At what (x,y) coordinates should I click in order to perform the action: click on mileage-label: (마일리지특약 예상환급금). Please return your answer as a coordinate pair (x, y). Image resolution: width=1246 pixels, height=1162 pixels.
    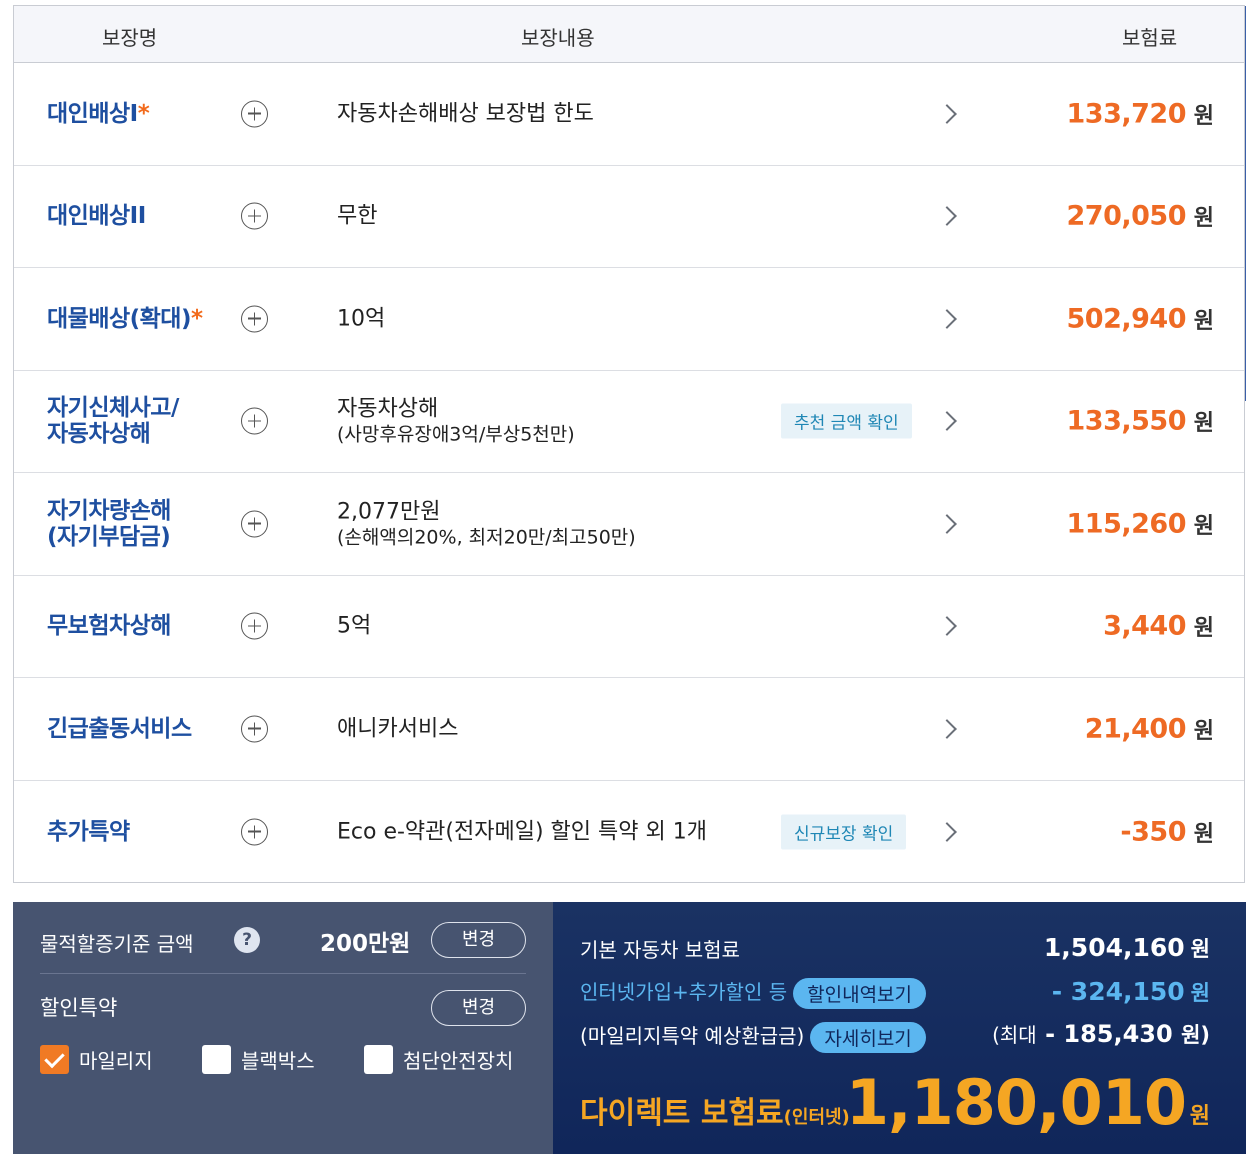
    Looking at the image, I should click on (692, 1036).